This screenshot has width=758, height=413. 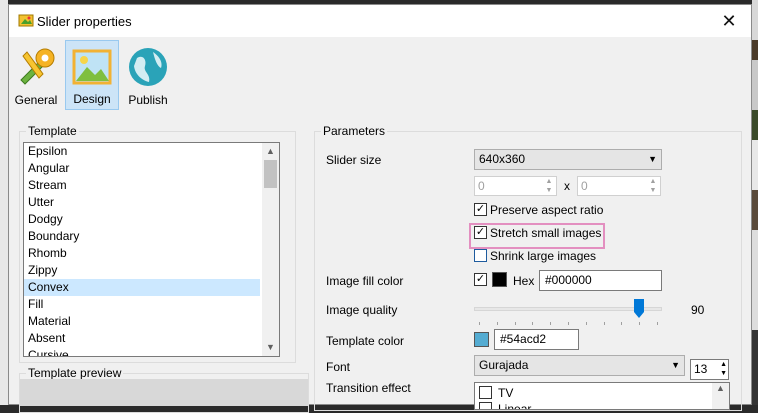 What do you see at coordinates (354, 131) in the screenshot?
I see `parameters-group-title: Parameters` at bounding box center [354, 131].